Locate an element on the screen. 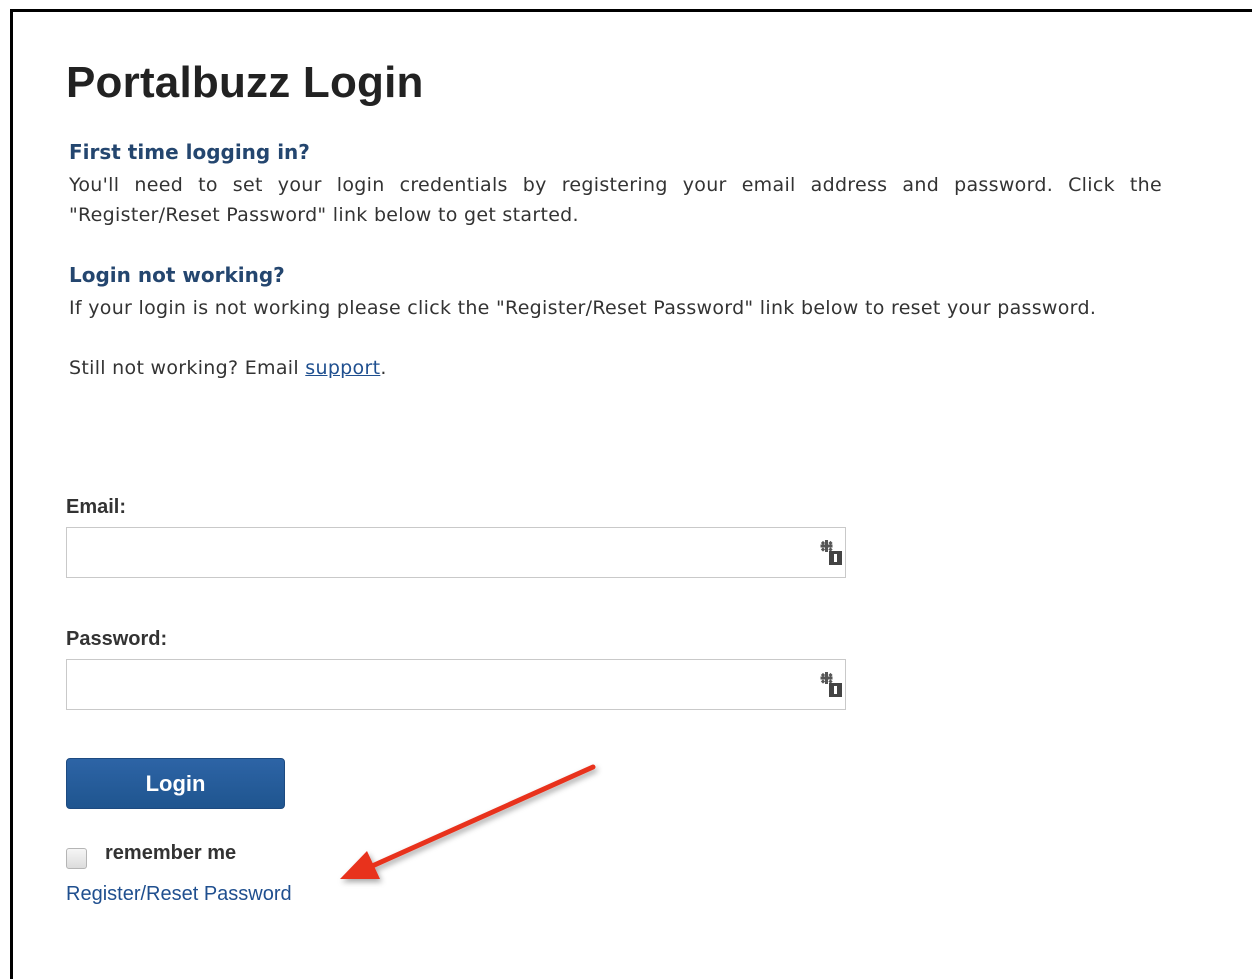 This screenshot has height=979, width=1252. remember-me-checkbox is located at coordinates (76, 858).